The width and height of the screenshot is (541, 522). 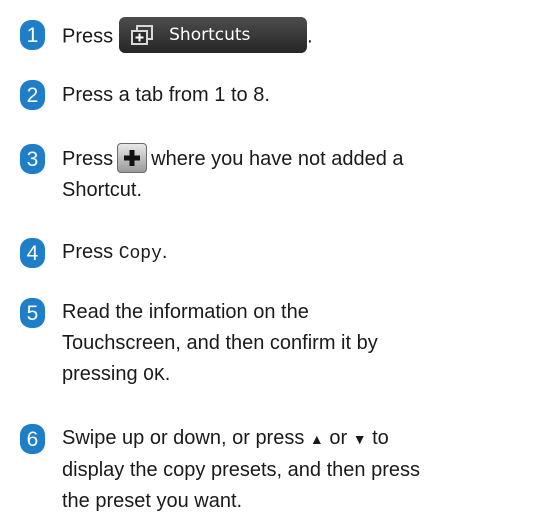 I want to click on plus-button, so click(x=132, y=157).